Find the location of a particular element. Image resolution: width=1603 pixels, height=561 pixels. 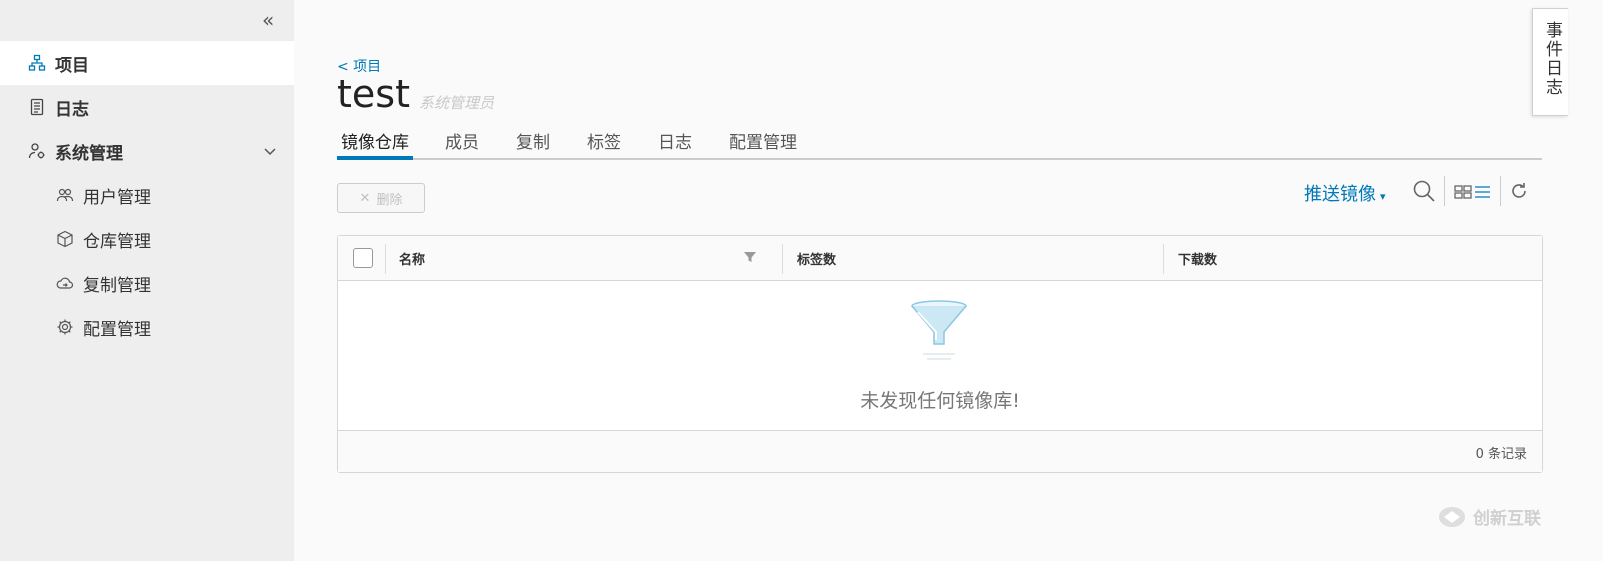

watermark: 创新互联 is located at coordinates (1489, 516).